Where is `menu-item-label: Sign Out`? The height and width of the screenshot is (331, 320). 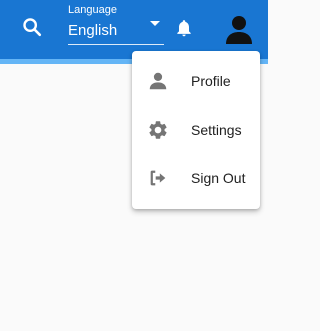 menu-item-label: Sign Out is located at coordinates (218, 178).